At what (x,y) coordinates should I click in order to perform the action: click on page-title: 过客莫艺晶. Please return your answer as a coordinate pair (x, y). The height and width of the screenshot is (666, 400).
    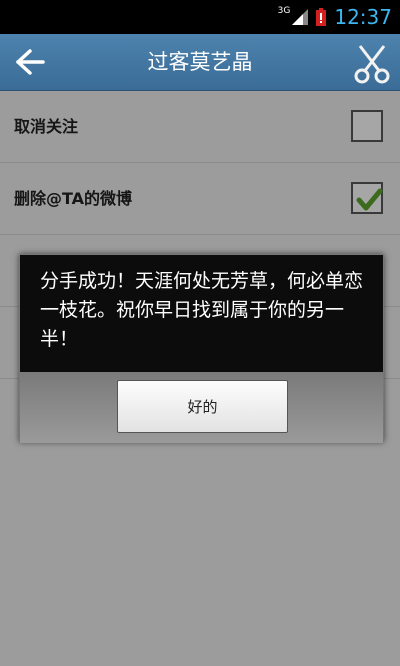
    Looking at the image, I should click on (200, 62).